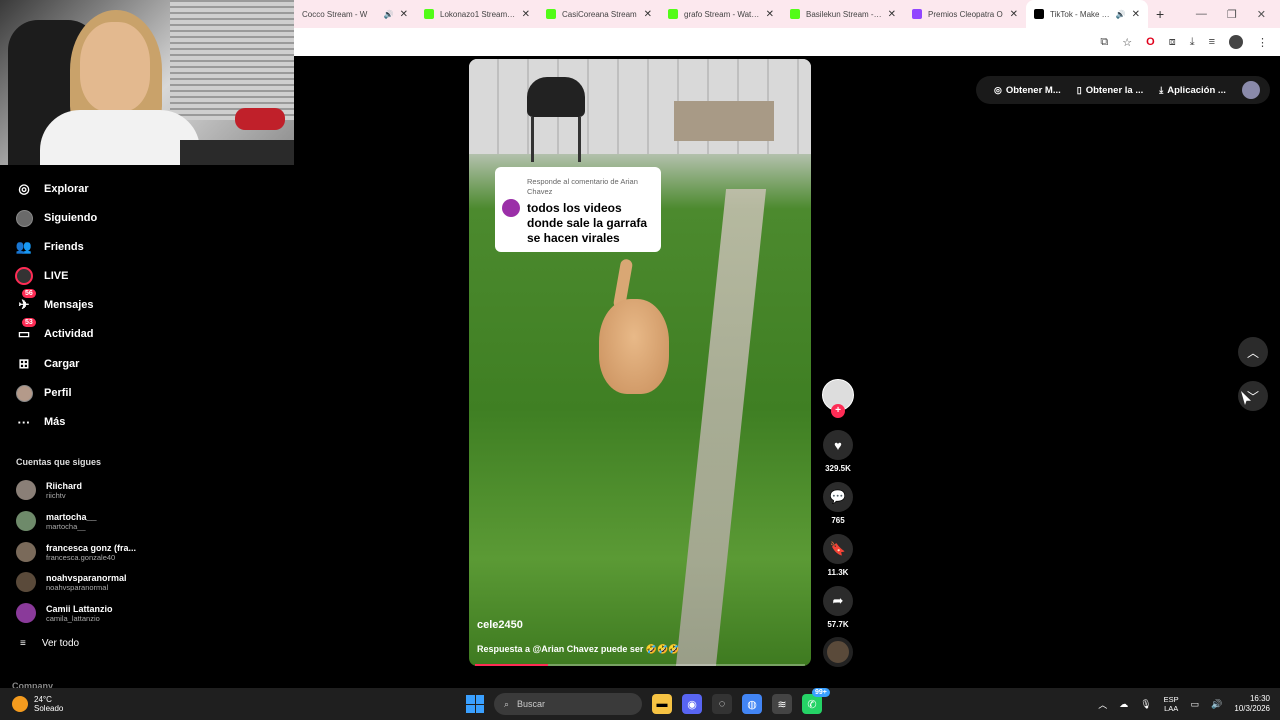 This screenshot has height=720, width=1280. Describe the element at coordinates (1232, 14) in the screenshot. I see `maximize-button: ❐` at that location.